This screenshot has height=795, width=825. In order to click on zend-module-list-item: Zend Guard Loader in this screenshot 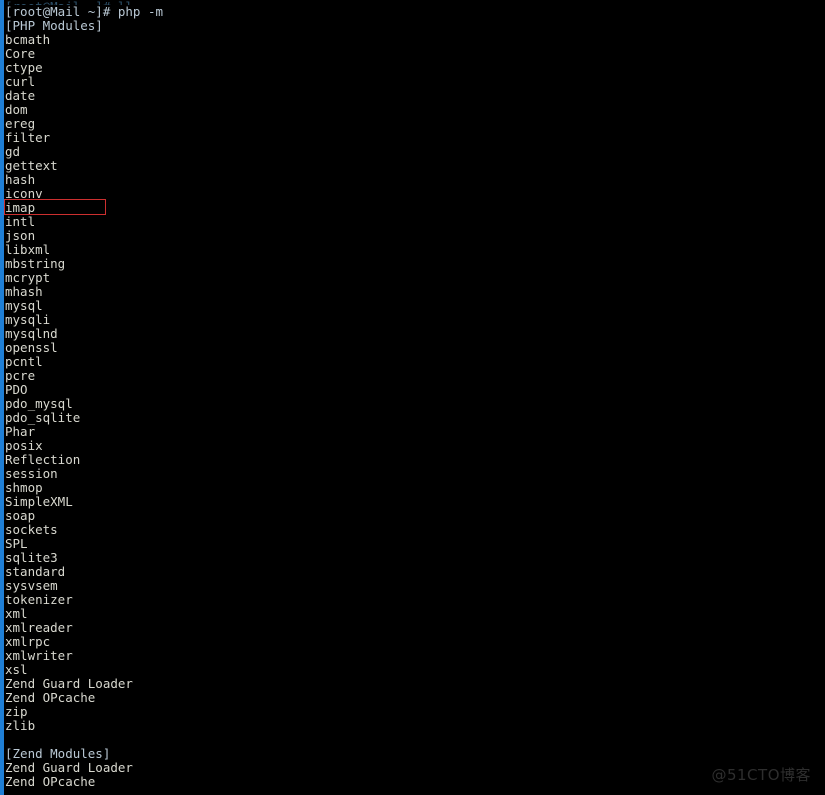, I will do `click(69, 767)`.